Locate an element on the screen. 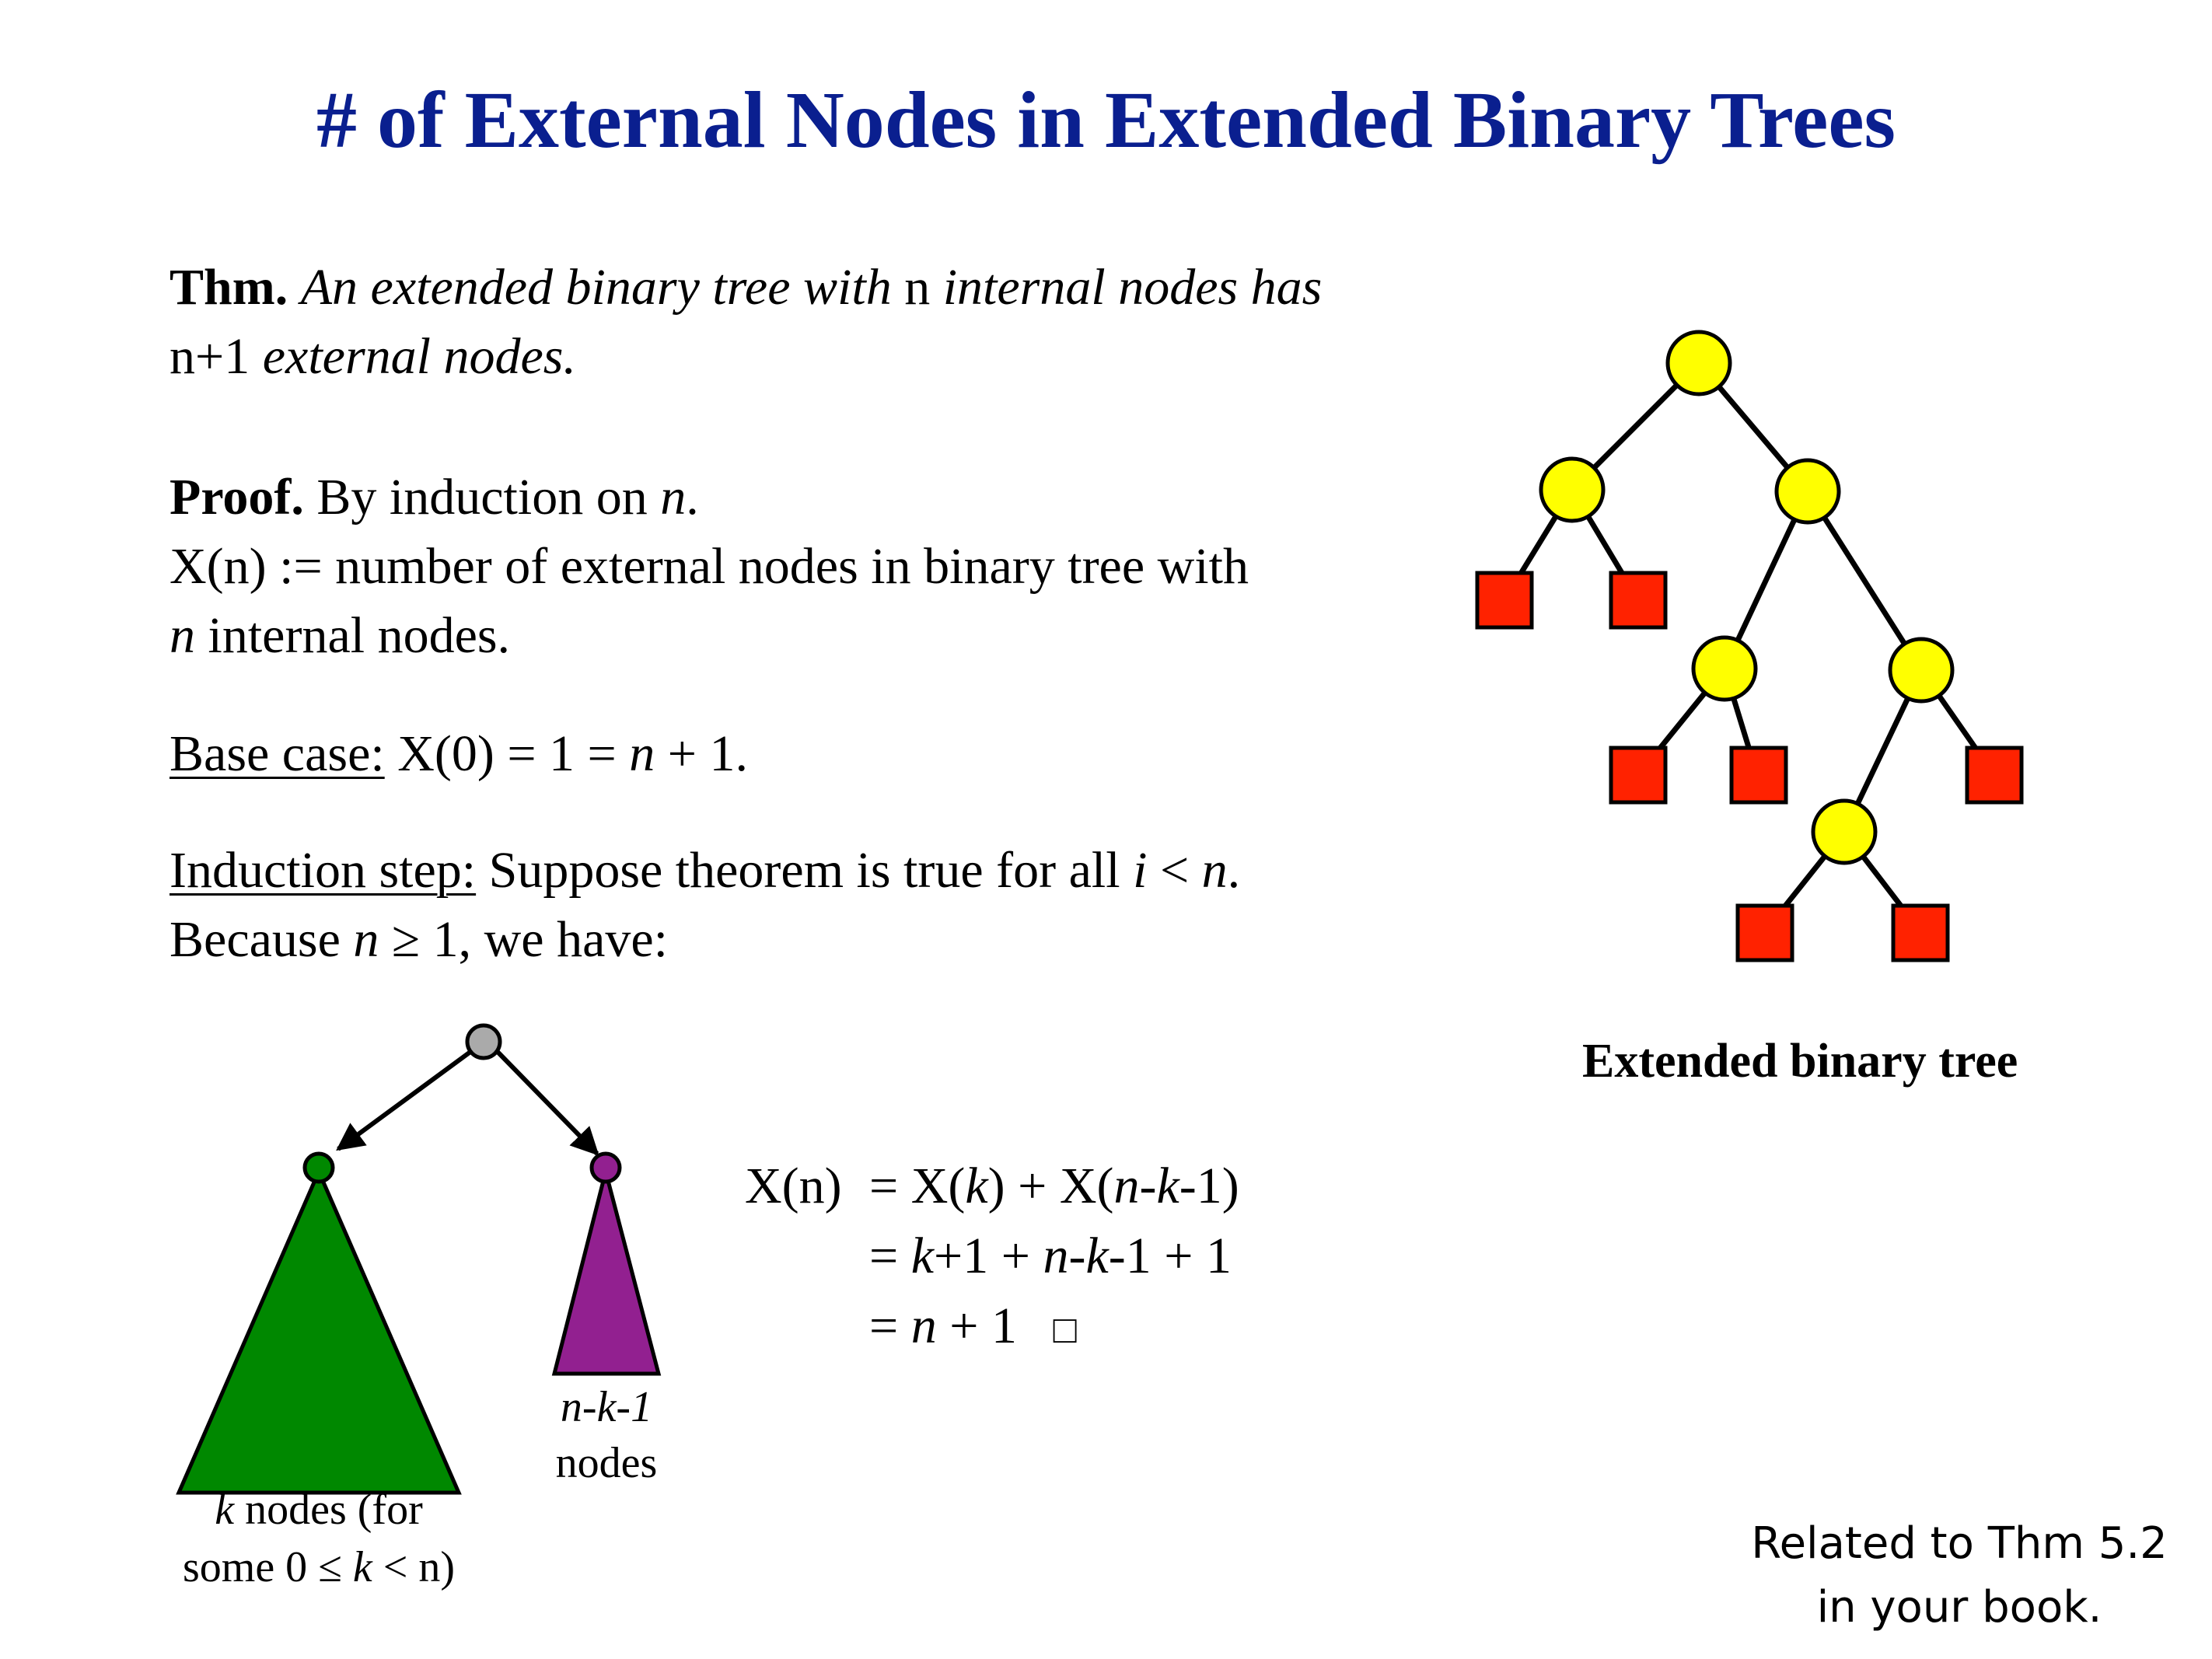 Image resolution: width=2212 pixels, height=1659 pixels. right-subtree-label: n-k-1 is located at coordinates (606, 1407).